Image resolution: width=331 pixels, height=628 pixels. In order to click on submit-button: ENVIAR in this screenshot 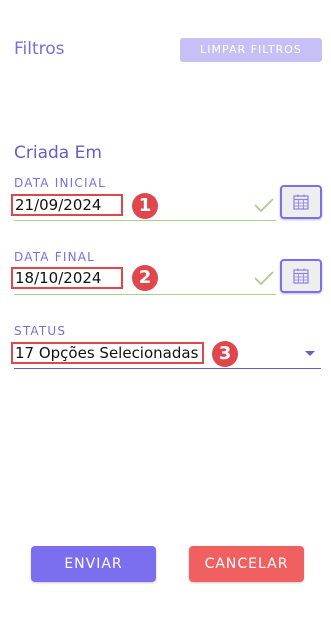, I will do `click(93, 564)`.